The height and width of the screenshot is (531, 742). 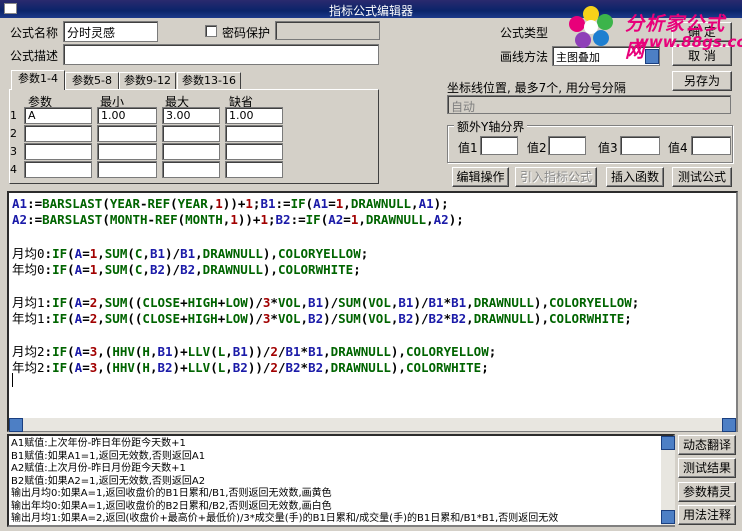 What do you see at coordinates (668, 517) in the screenshot?
I see `scroll-down-icon` at bounding box center [668, 517].